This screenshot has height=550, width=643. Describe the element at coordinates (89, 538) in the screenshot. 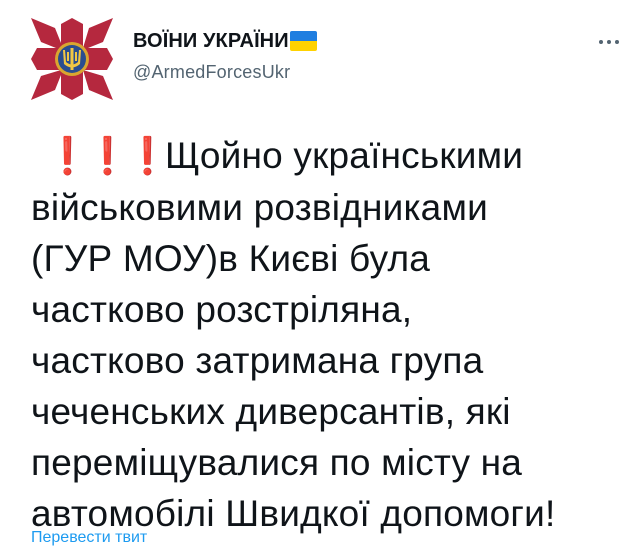

I see `translate-tweet-link: Перевести твит` at that location.